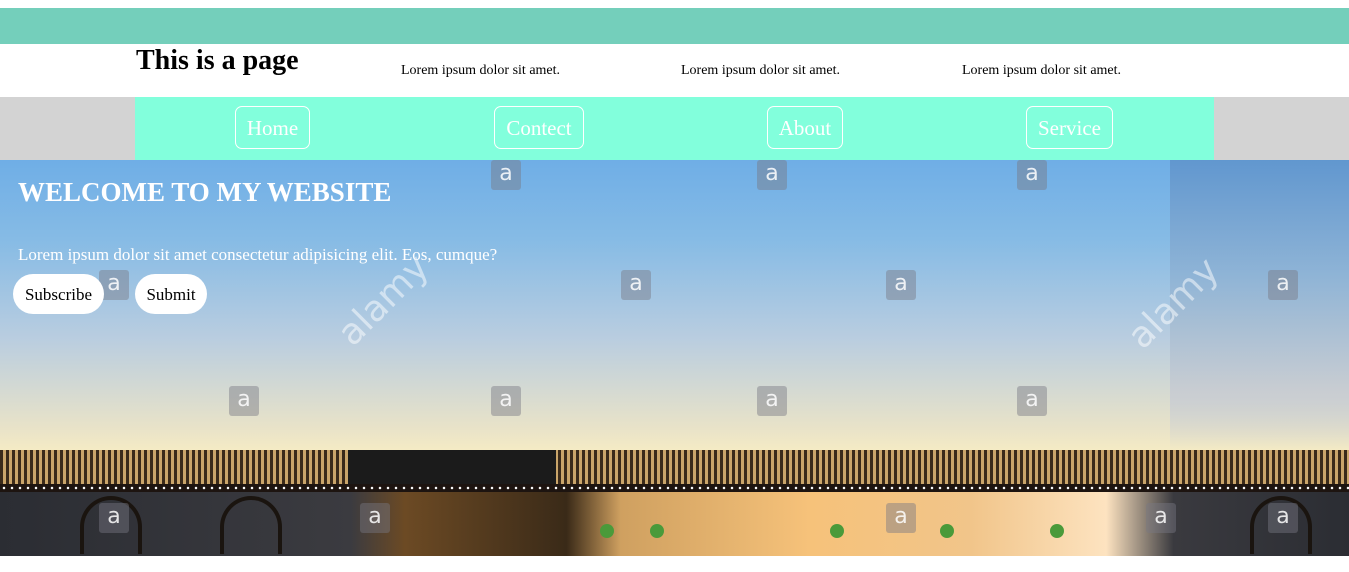 The image size is (1349, 572). I want to click on subscribe-button: Subscribe, so click(58, 294).